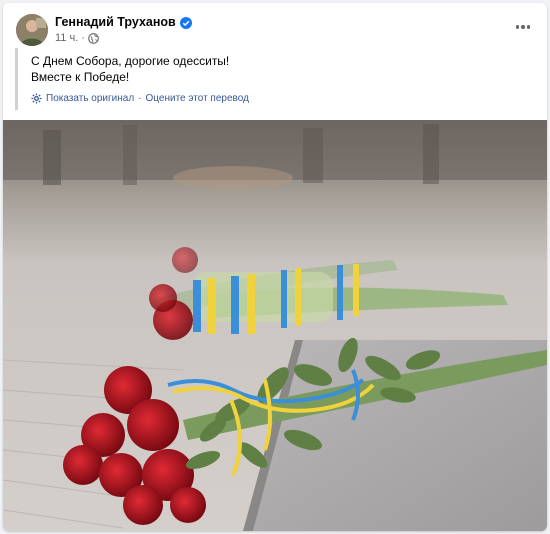 The image size is (550, 534). Describe the element at coordinates (130, 61) in the screenshot. I see `post-text-line: С Днем Собора, дорогие одесситы!` at that location.